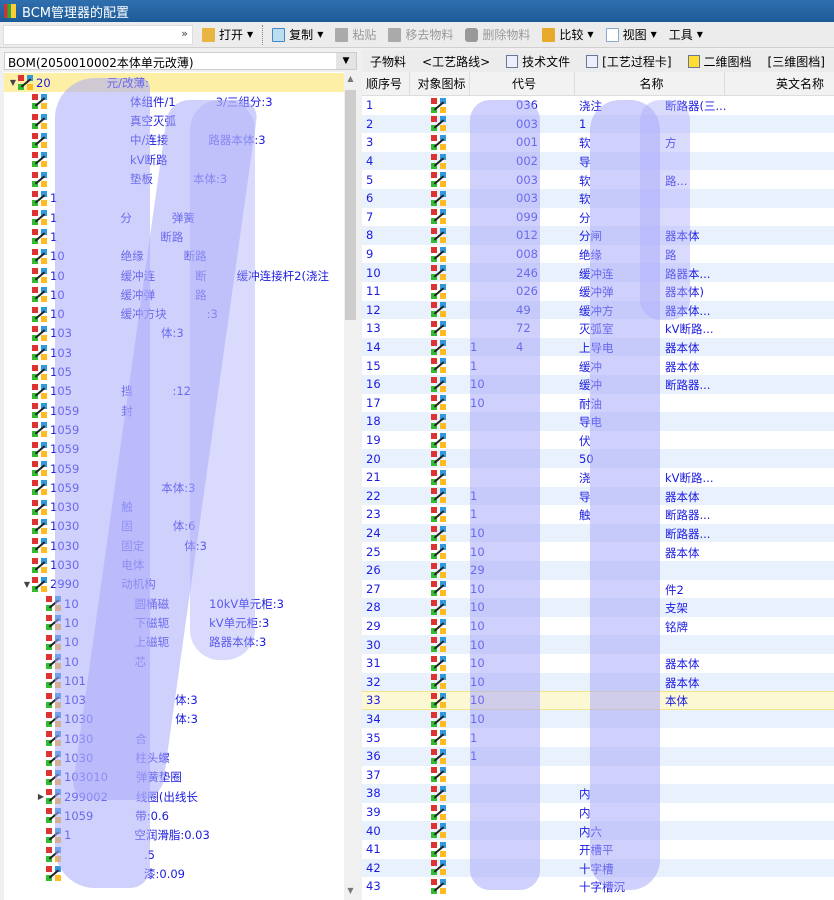  Describe the element at coordinates (538, 61) in the screenshot. I see `tab-2: 技术文件` at that location.